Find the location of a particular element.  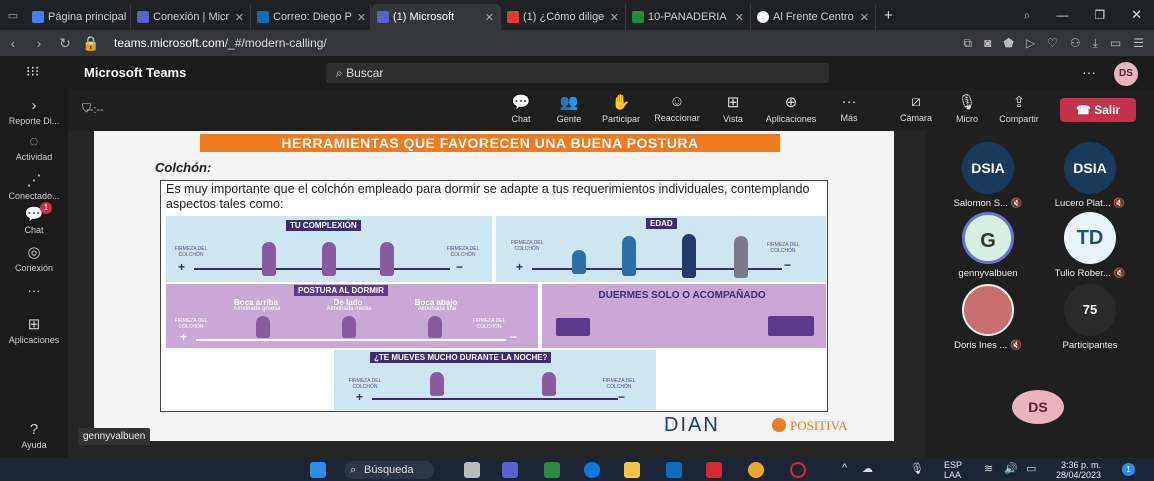

tray-chevron-icon: ^ is located at coordinates (844, 468).